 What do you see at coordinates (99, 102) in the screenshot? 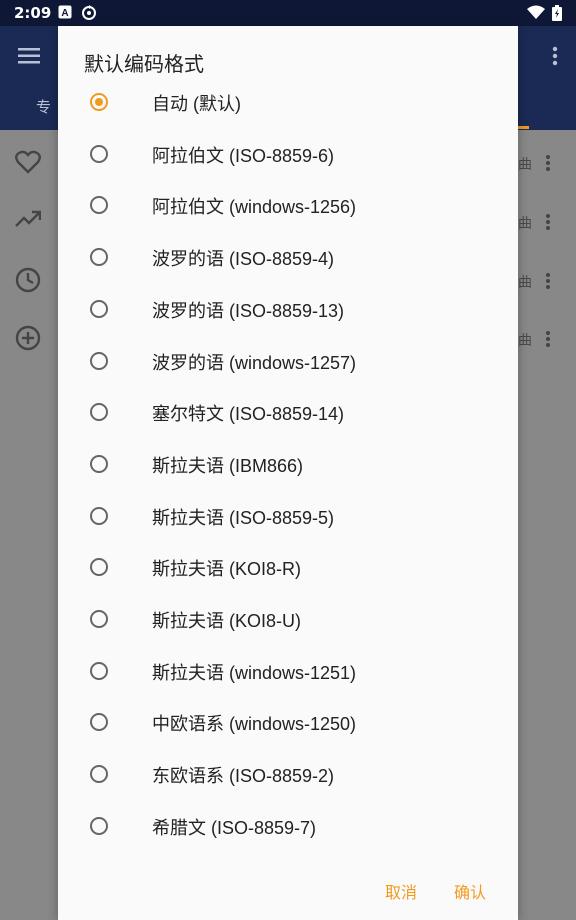
I see `radio-checked-icon` at bounding box center [99, 102].